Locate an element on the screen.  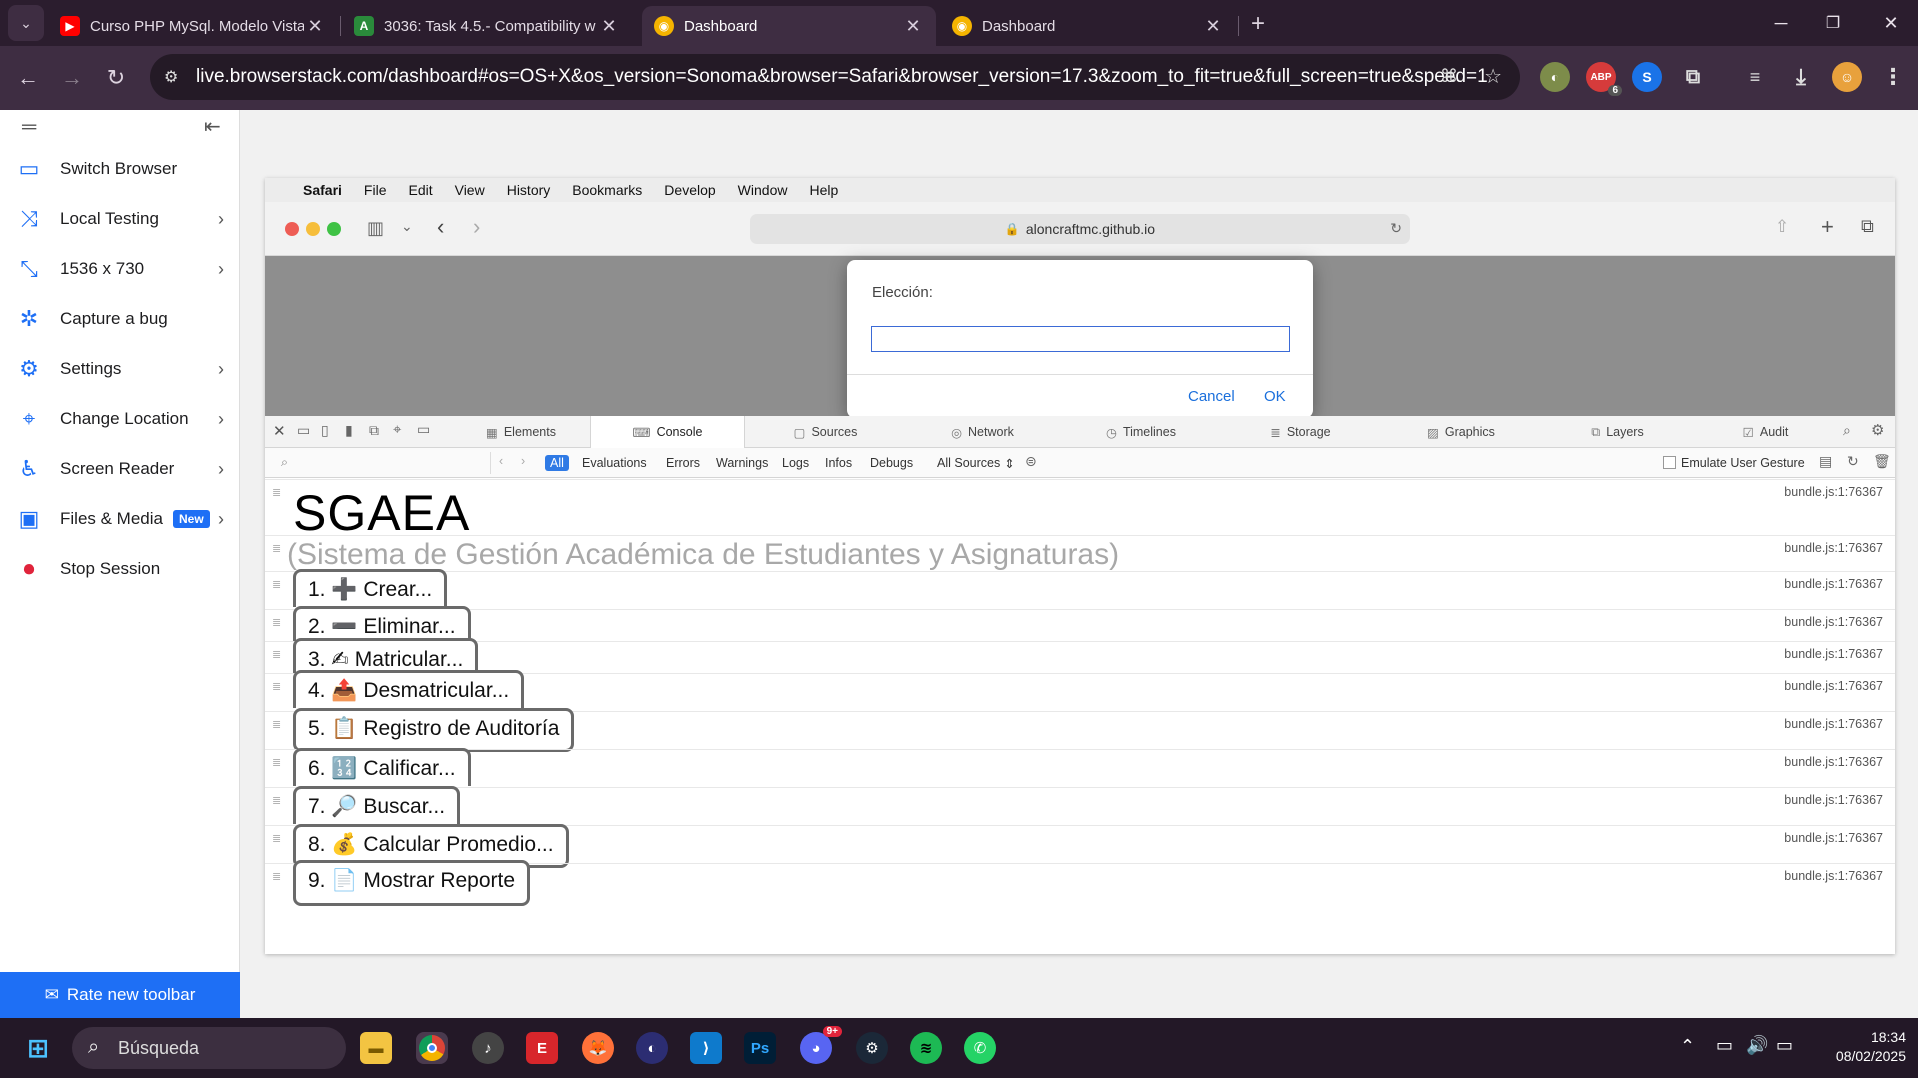
chevron-down-icon: ⌄ is located at coordinates (407, 226).